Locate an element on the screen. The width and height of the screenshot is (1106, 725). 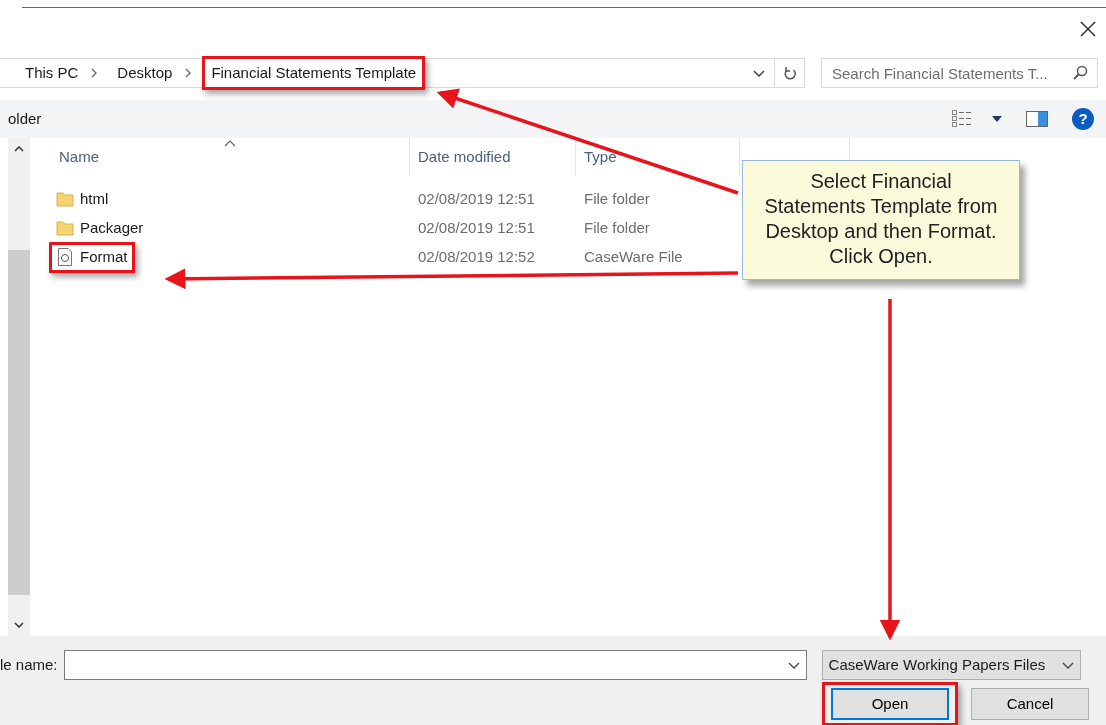
sort-caret-icon is located at coordinates (230, 143).